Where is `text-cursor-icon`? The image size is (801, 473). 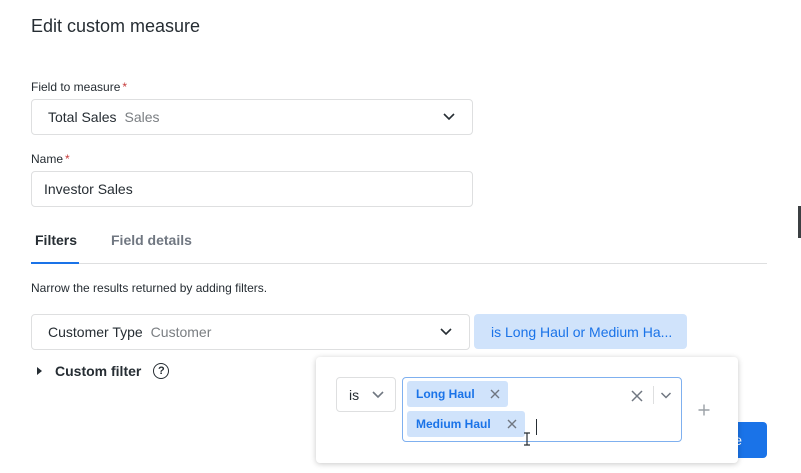 text-cursor-icon is located at coordinates (527, 439).